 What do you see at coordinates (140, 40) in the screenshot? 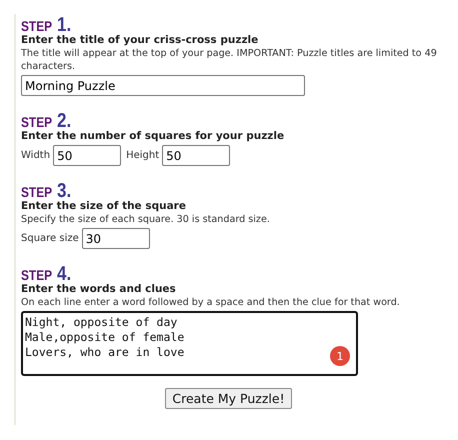
I see `step-title: Enter the title of your criss-cross puzzle` at bounding box center [140, 40].